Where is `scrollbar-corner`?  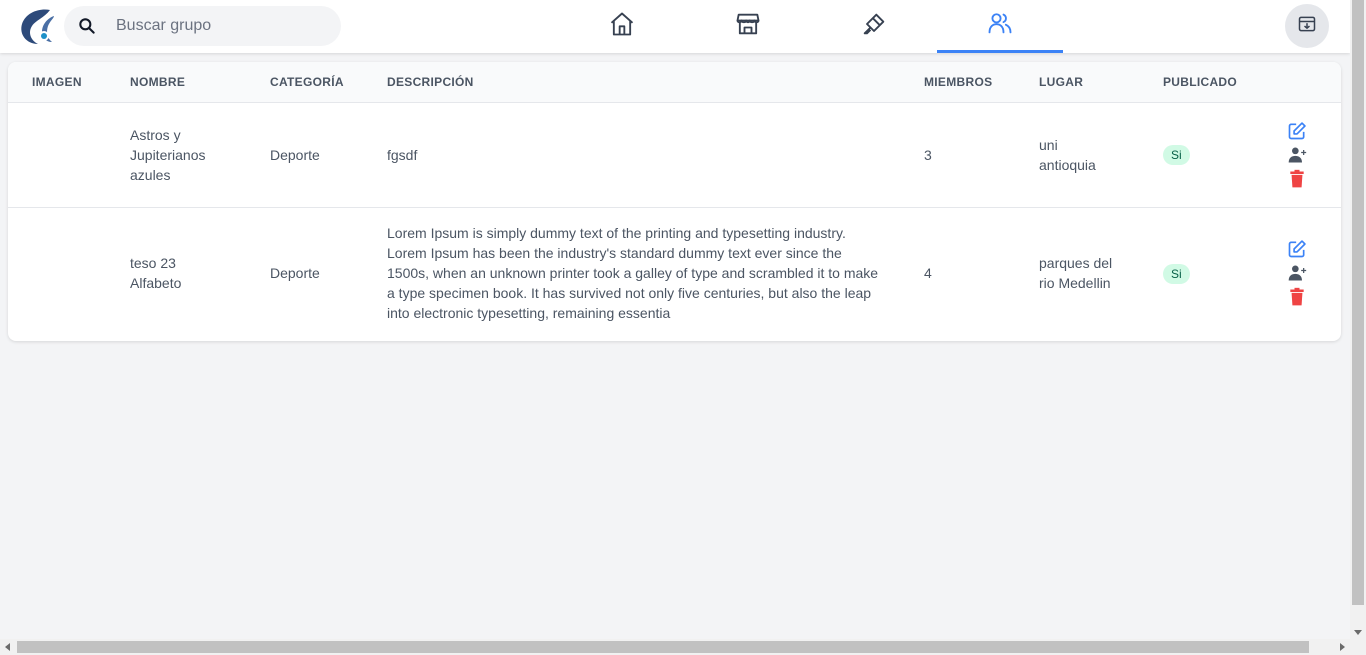 scrollbar-corner is located at coordinates (1358, 647).